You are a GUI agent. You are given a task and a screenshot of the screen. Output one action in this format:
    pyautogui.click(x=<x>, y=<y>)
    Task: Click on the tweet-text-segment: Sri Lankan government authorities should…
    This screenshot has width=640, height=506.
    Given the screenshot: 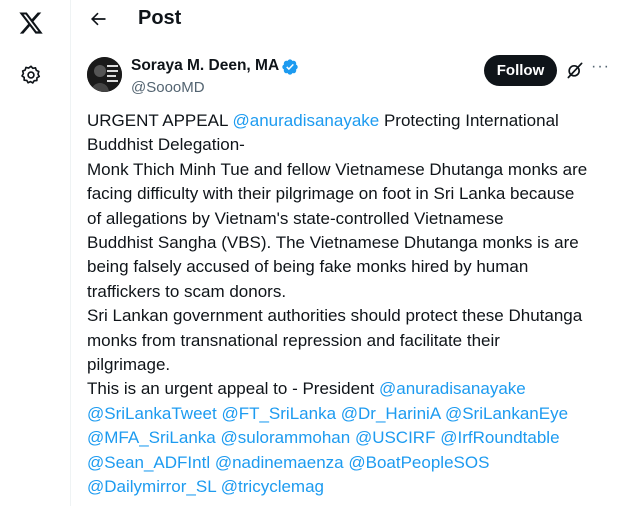 What is the action you would take?
    pyautogui.click(x=335, y=316)
    